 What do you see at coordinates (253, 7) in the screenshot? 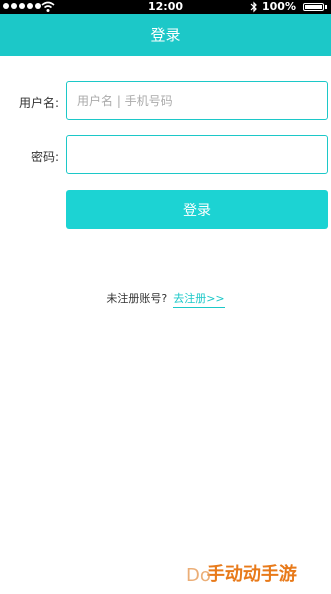
I see `bluetooth-icon` at bounding box center [253, 7].